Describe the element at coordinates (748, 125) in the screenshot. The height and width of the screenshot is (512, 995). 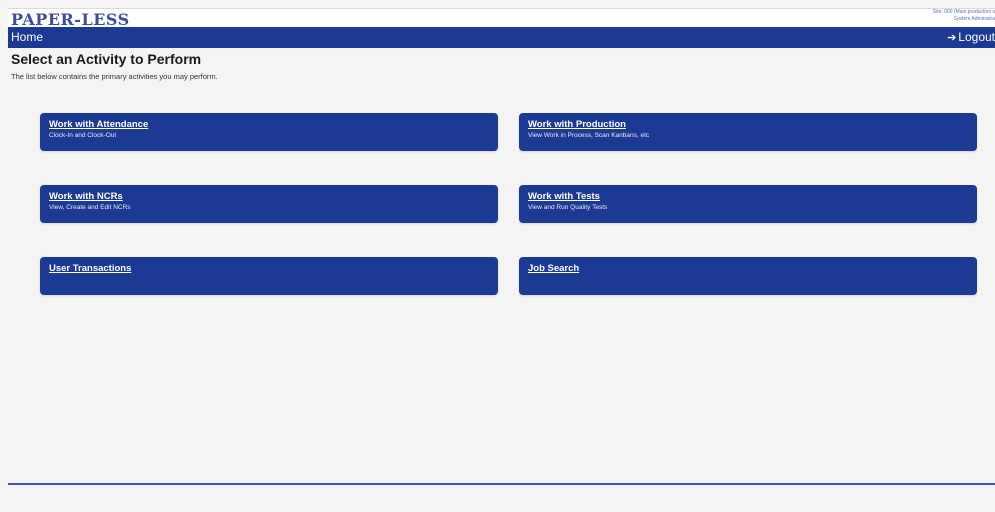
I see `activity-title: Work with Production` at that location.